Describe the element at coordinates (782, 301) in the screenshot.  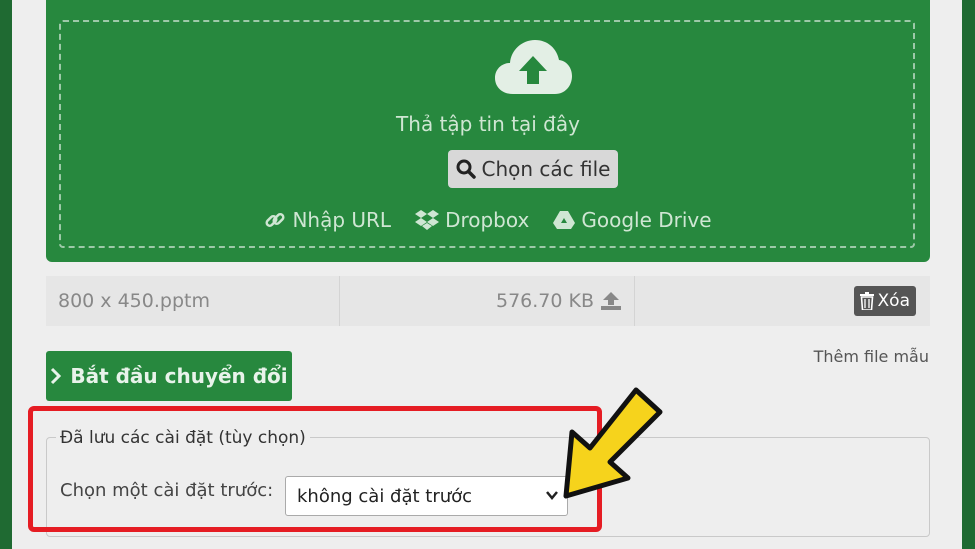
I see `file-delete-cell: Xóa` at that location.